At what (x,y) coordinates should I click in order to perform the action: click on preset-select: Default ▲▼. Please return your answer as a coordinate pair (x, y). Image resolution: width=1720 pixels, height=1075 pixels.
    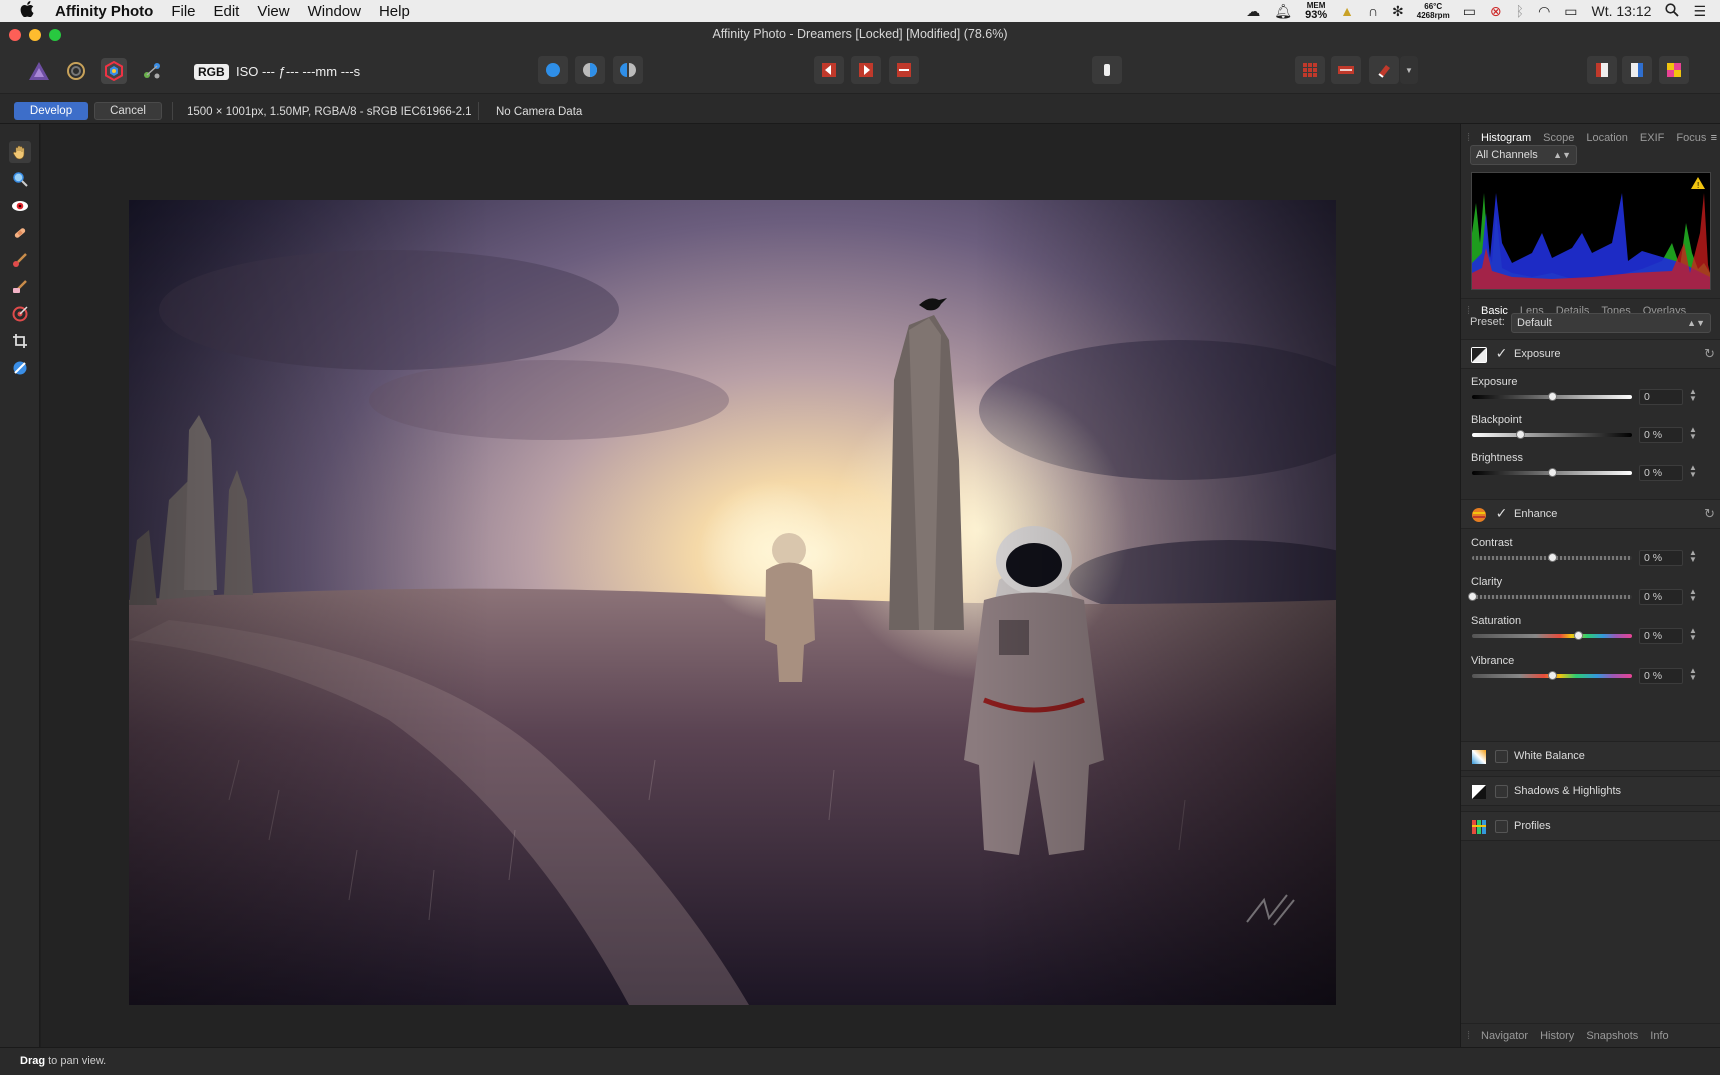
    Looking at the image, I should click on (1611, 323).